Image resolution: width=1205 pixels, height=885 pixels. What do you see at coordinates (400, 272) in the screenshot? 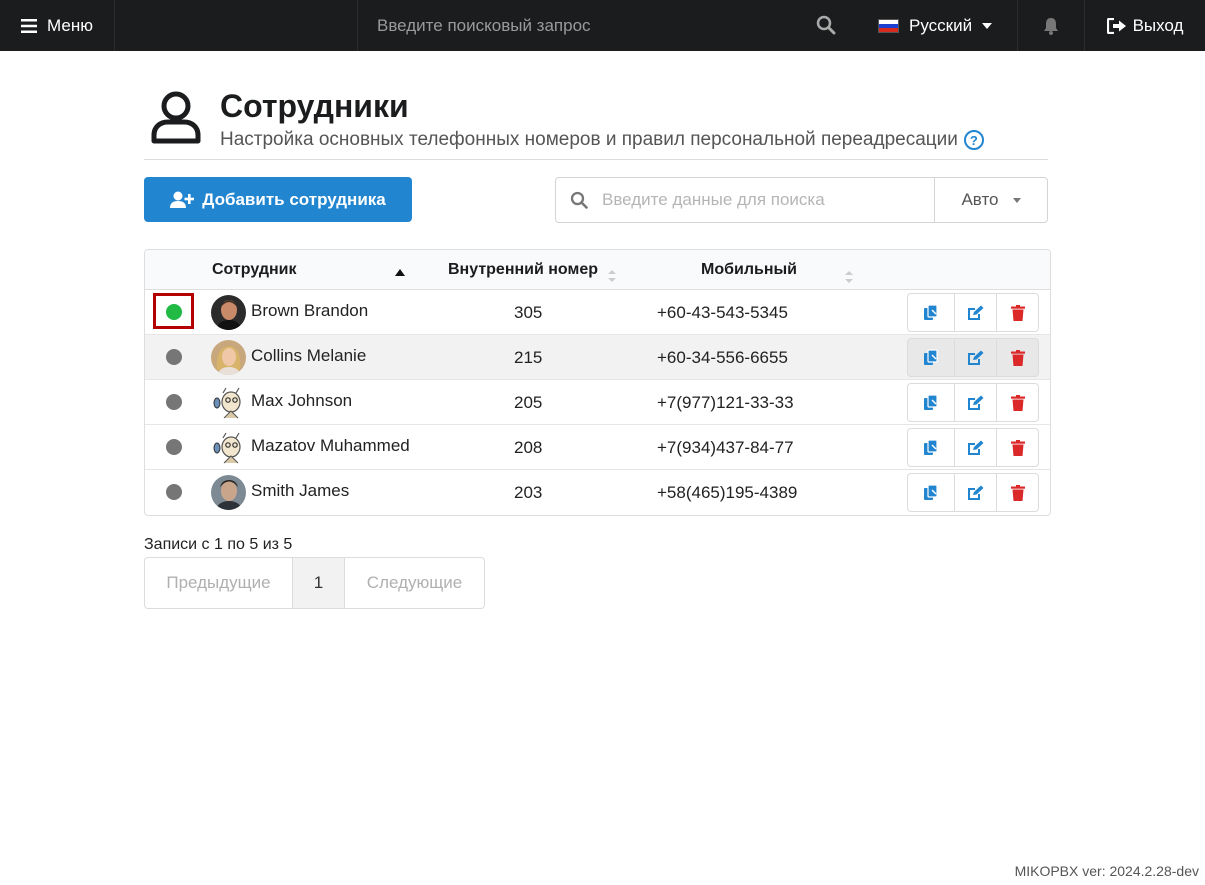
I see `sort-asc-icon` at bounding box center [400, 272].